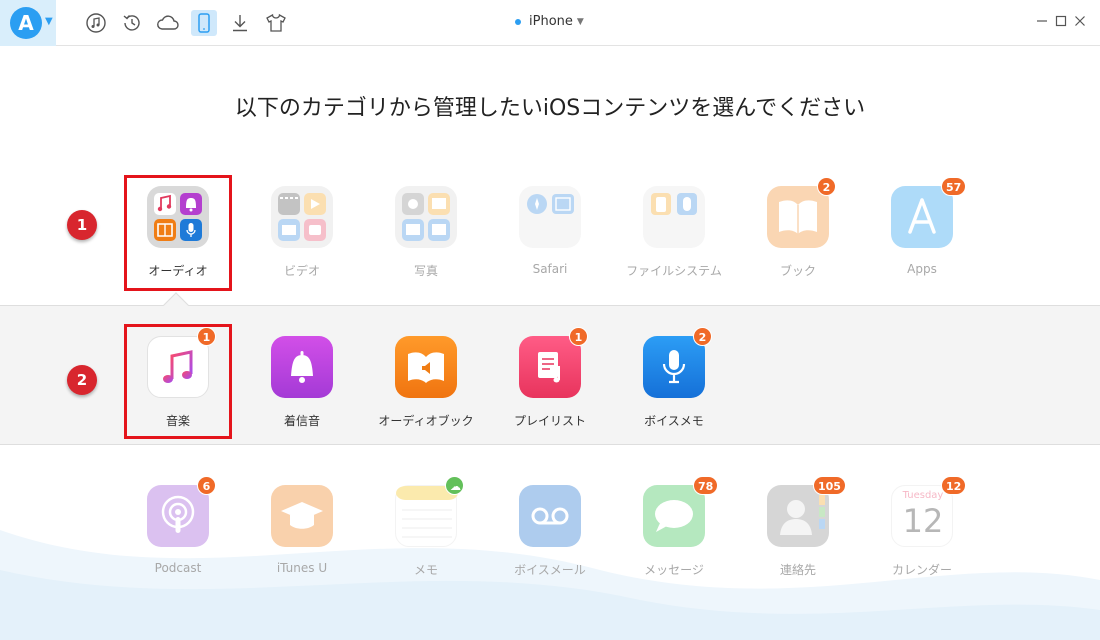 This screenshot has height=640, width=1100. Describe the element at coordinates (550, 108) in the screenshot. I see `page-title: 以下のカテゴリから管理したいiOSコンテンツを選んでください` at that location.